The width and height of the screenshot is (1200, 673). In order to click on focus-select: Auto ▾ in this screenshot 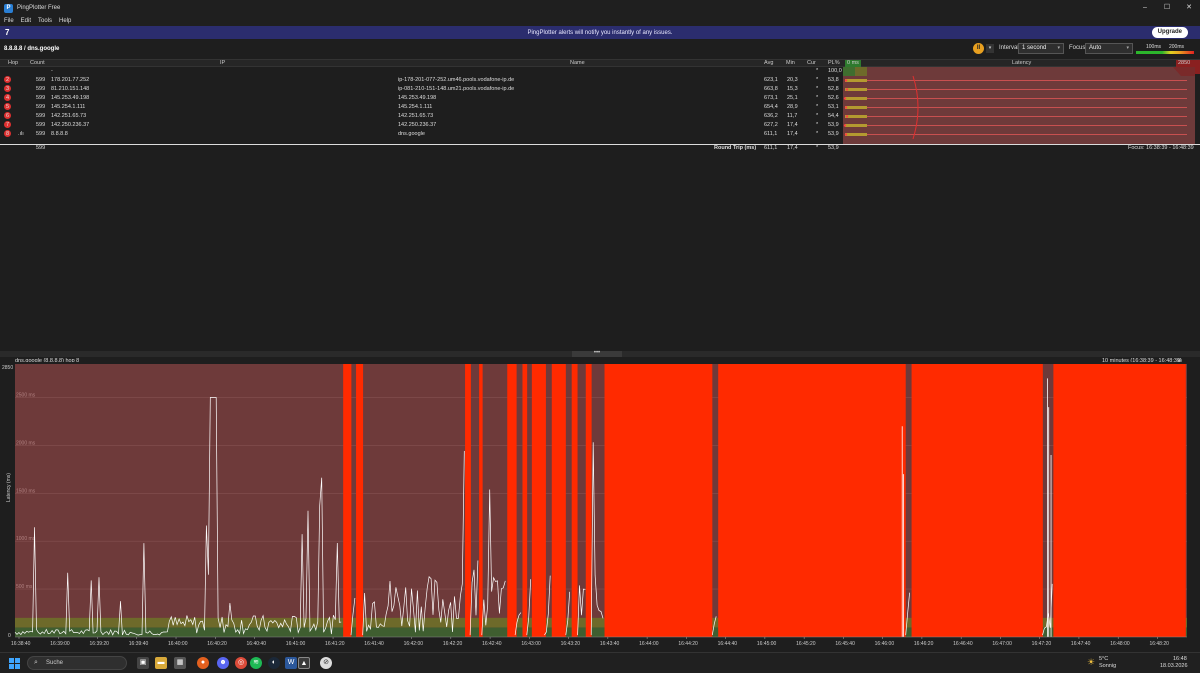, I will do `click(1109, 48)`.